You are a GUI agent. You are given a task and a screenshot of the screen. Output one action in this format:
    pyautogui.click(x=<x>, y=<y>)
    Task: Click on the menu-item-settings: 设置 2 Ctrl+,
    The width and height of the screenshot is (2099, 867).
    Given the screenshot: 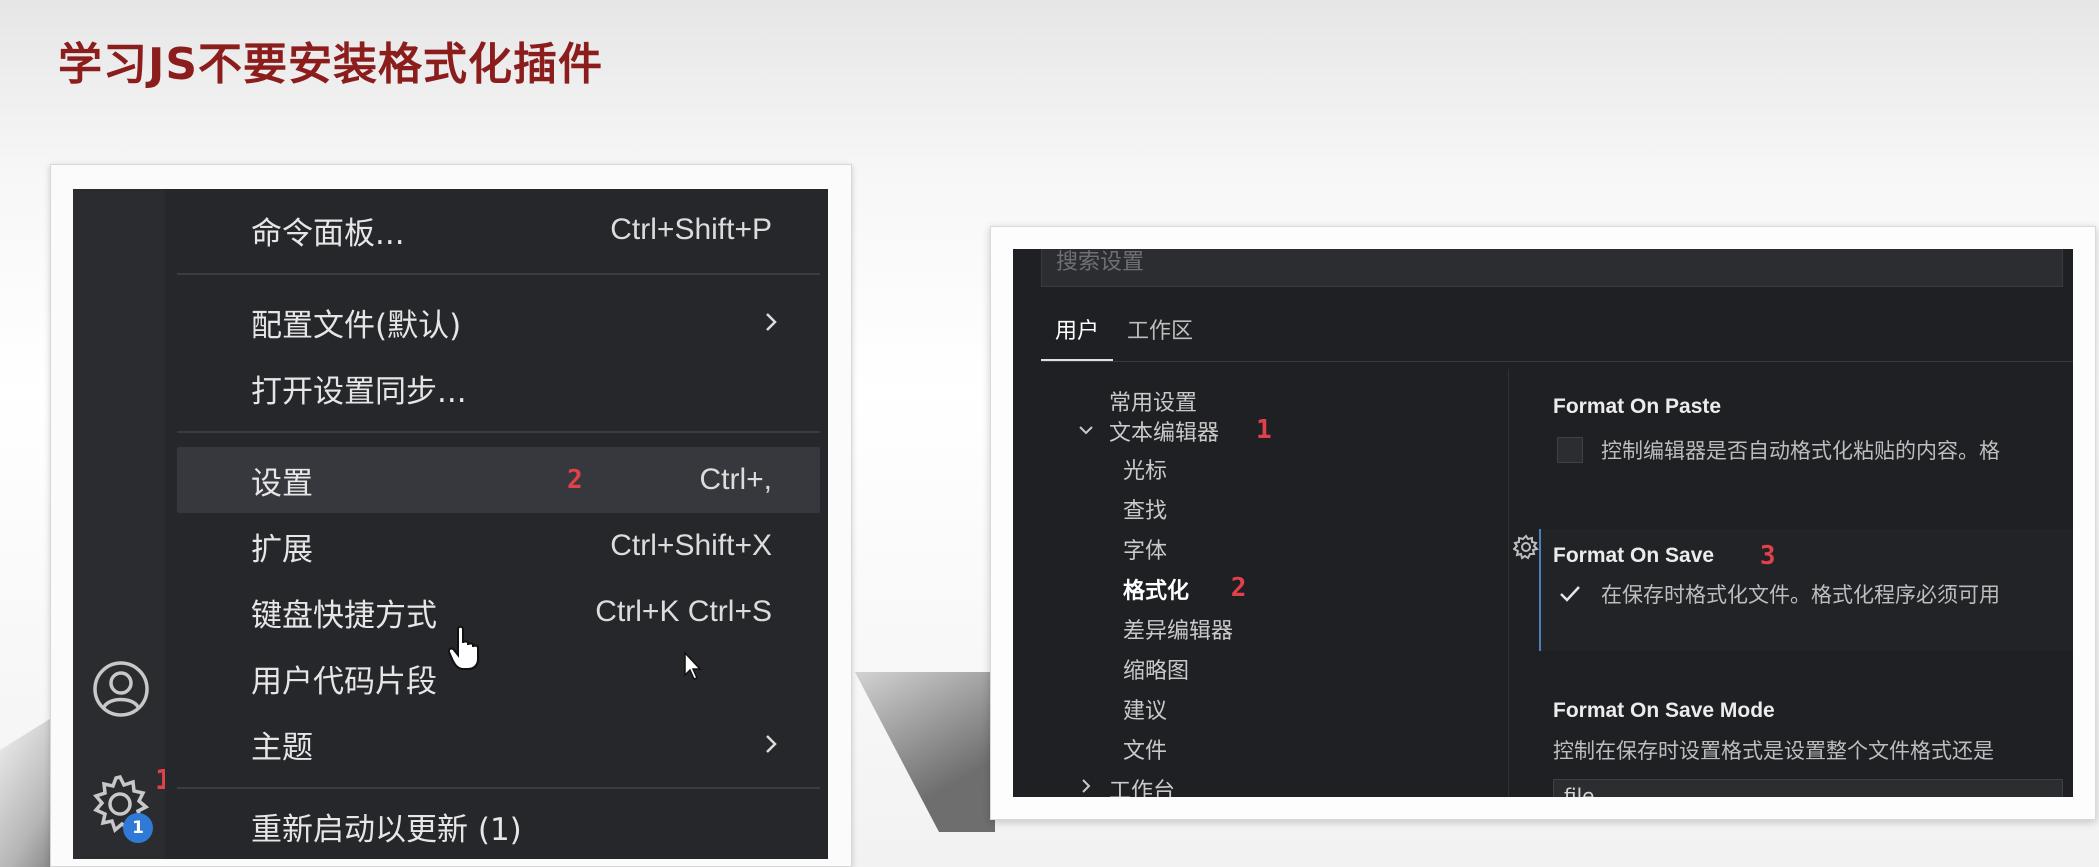 What is the action you would take?
    pyautogui.click(x=498, y=480)
    